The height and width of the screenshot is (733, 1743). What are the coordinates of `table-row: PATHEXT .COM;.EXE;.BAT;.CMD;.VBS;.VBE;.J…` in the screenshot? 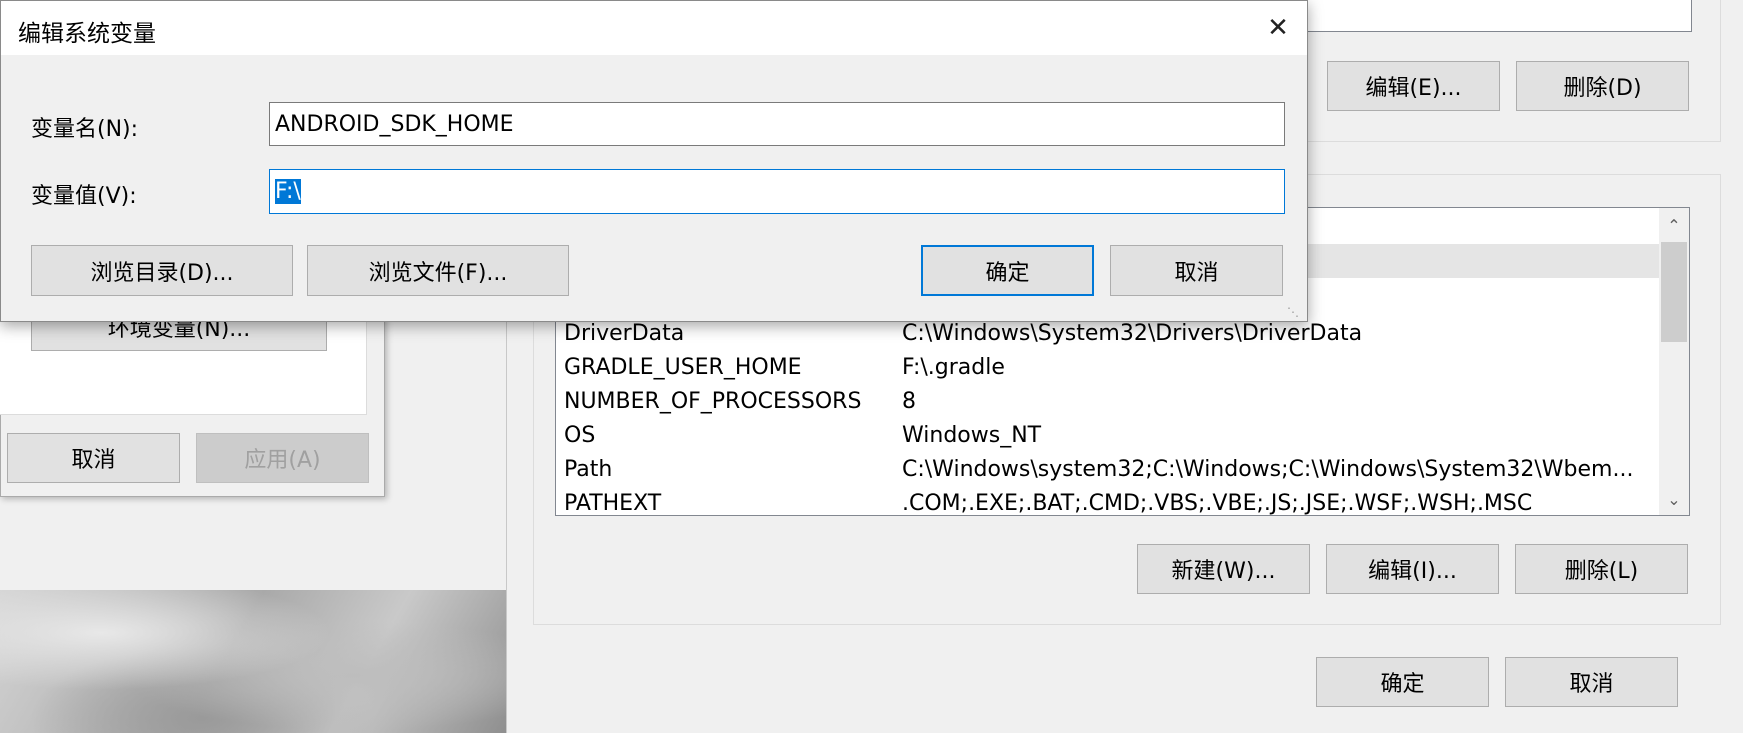 It's located at (1108, 501).